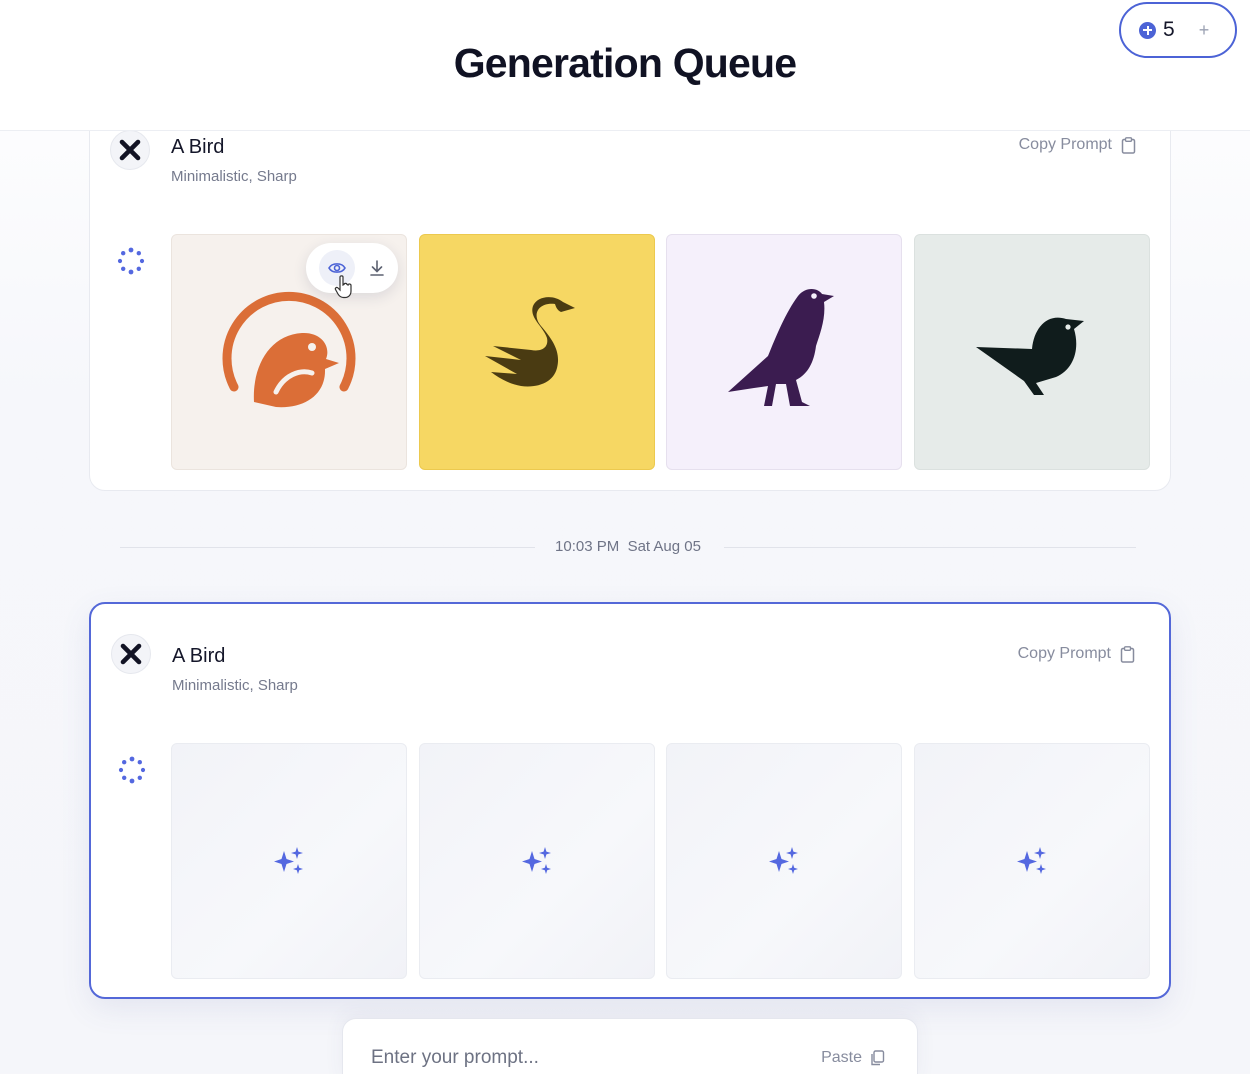 The width and height of the screenshot is (1250, 1074). I want to click on credit-count: 5, so click(1169, 29).